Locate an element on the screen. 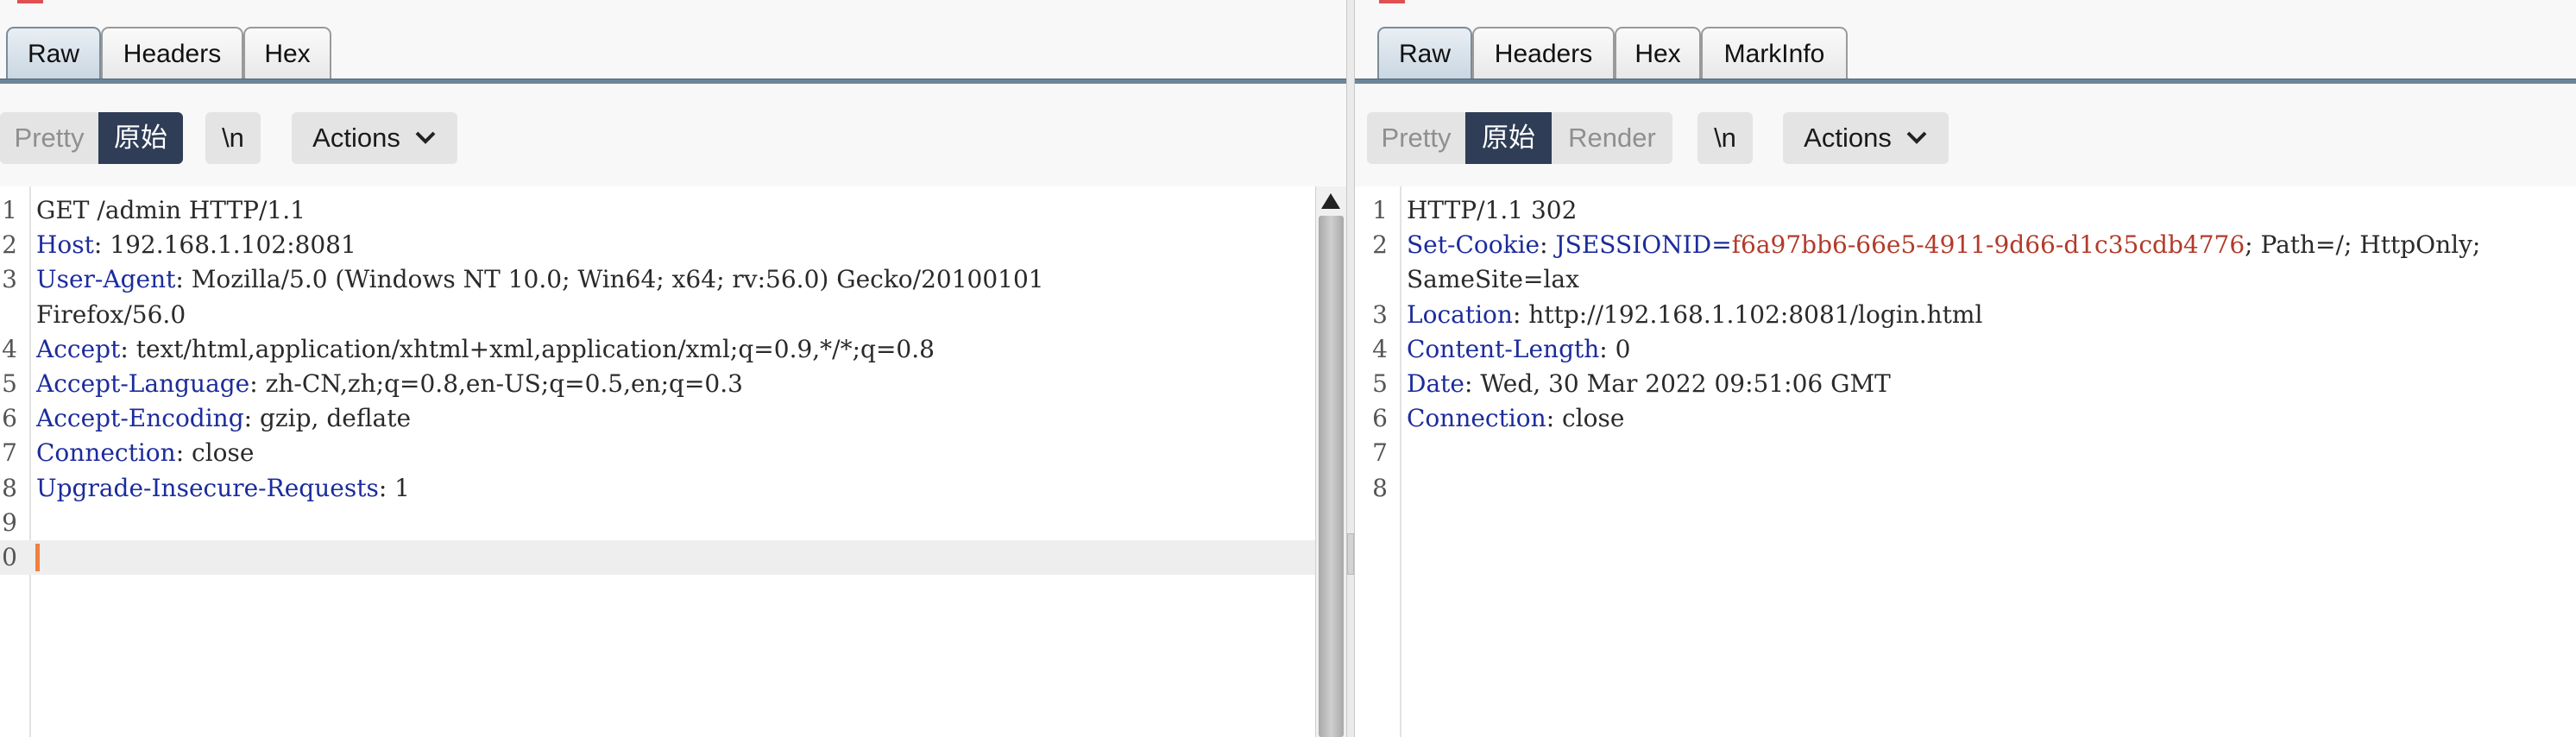  line-number: 4 is located at coordinates (9, 348).